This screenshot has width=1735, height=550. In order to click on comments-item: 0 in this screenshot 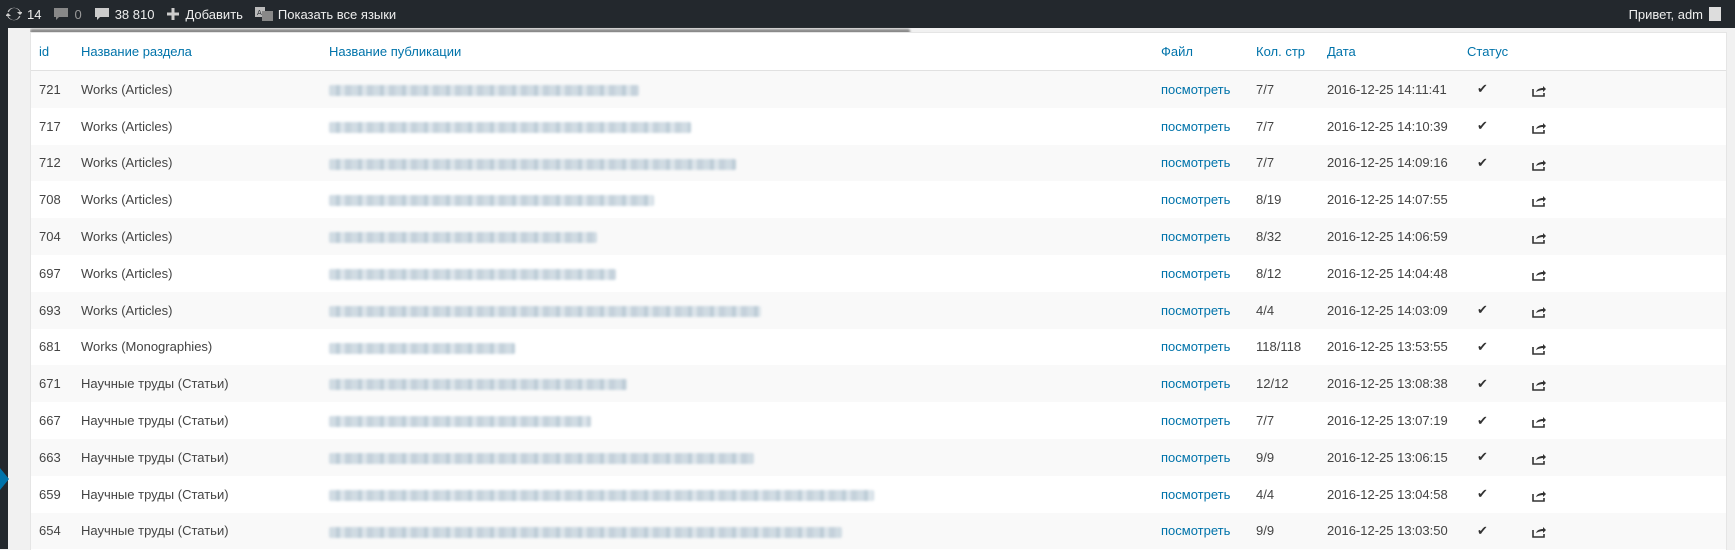, I will do `click(67, 14)`.